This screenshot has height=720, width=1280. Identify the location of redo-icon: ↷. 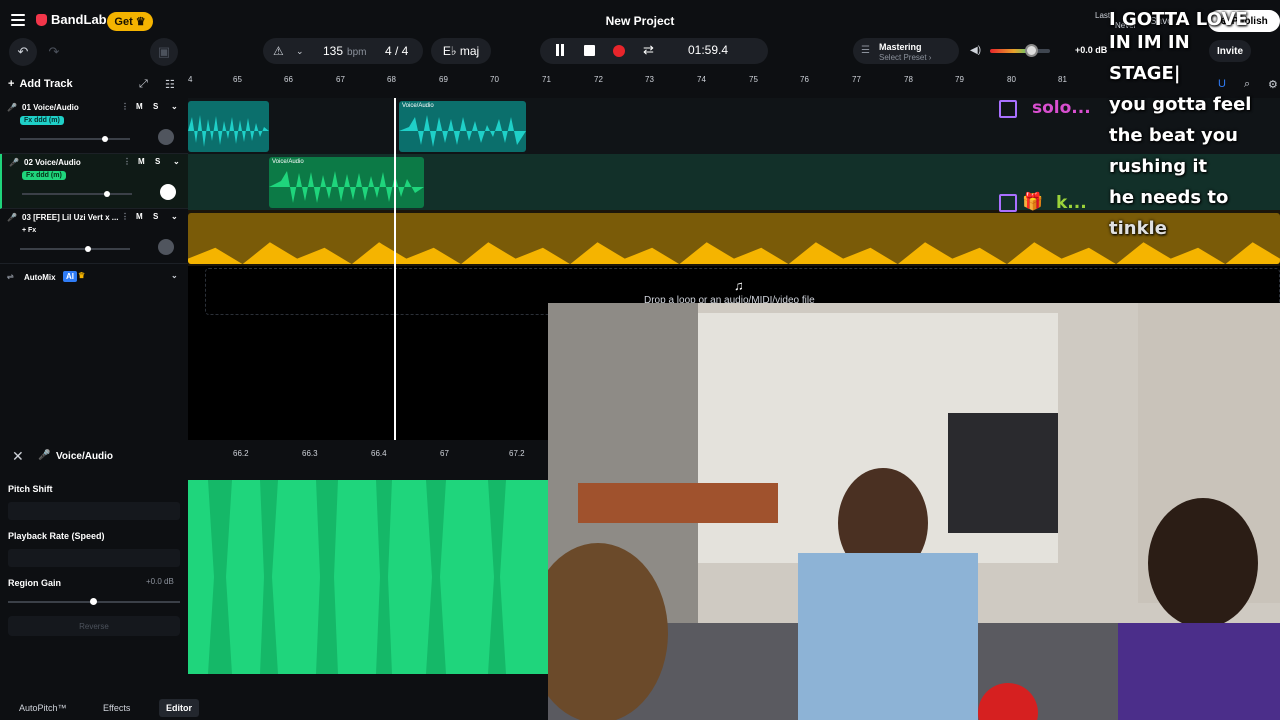
(54, 51).